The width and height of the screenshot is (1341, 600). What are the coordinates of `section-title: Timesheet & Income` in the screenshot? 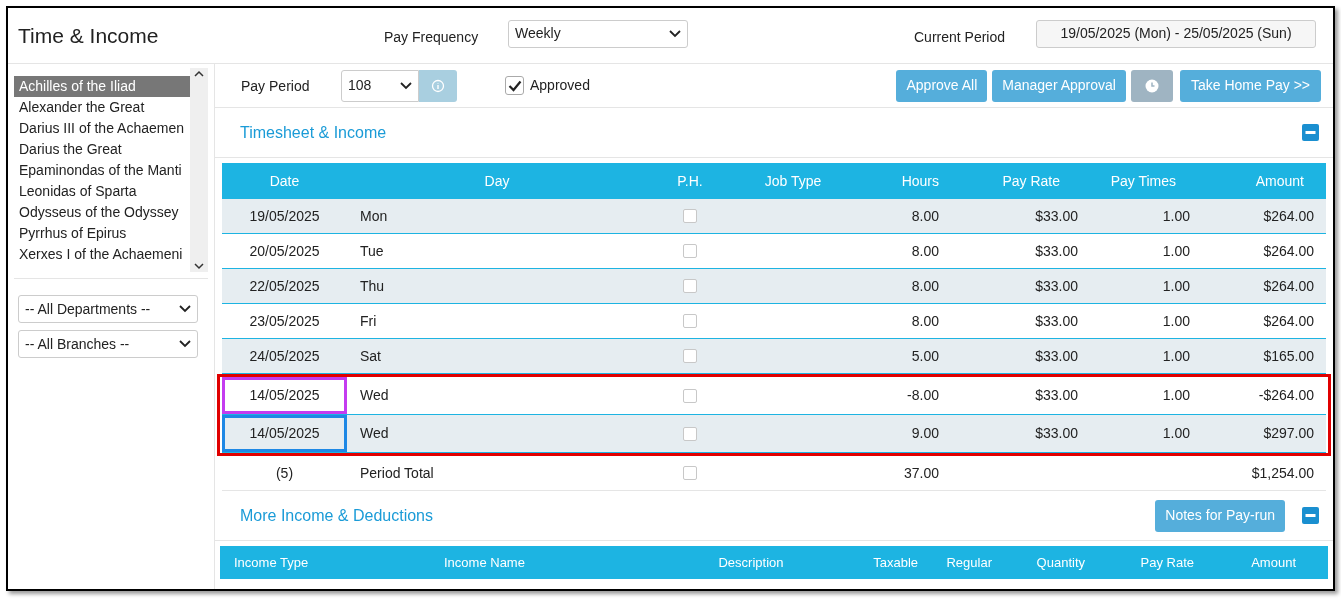 It's located at (313, 132).